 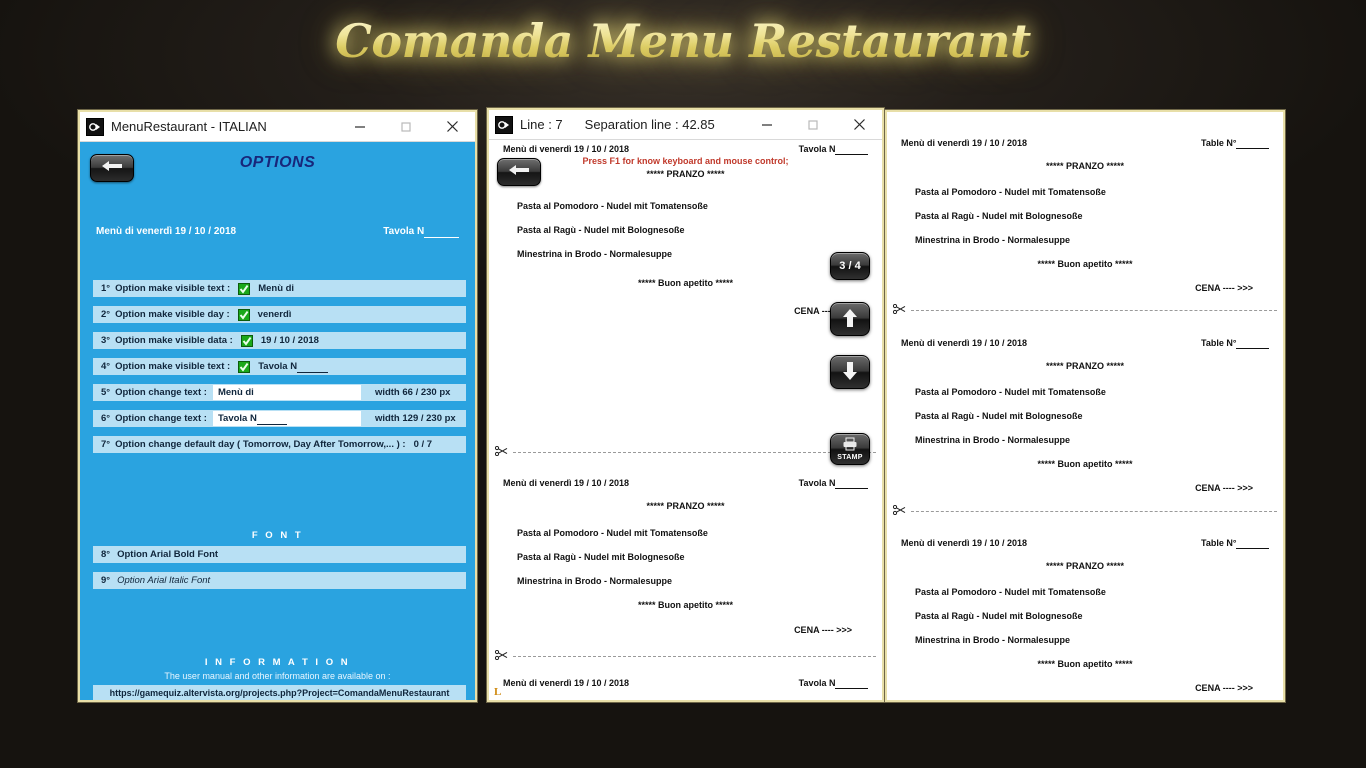 What do you see at coordinates (106, 554) in the screenshot?
I see `option-number: 8°` at bounding box center [106, 554].